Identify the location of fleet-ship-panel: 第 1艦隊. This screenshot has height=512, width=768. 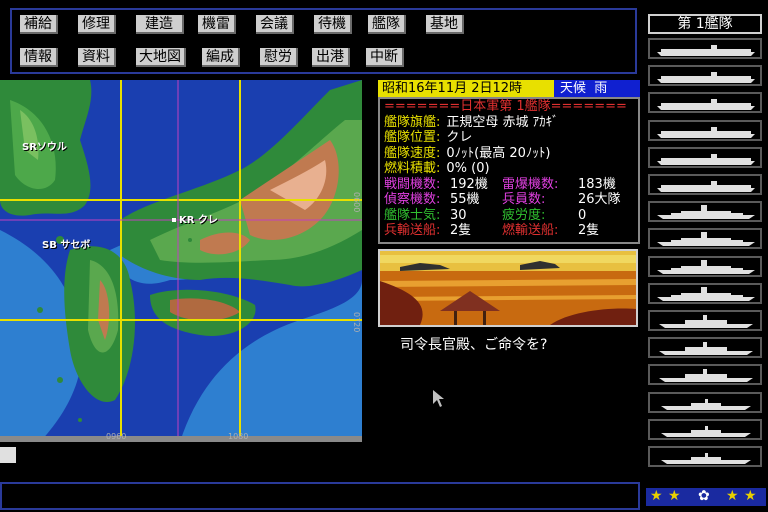
(705, 245).